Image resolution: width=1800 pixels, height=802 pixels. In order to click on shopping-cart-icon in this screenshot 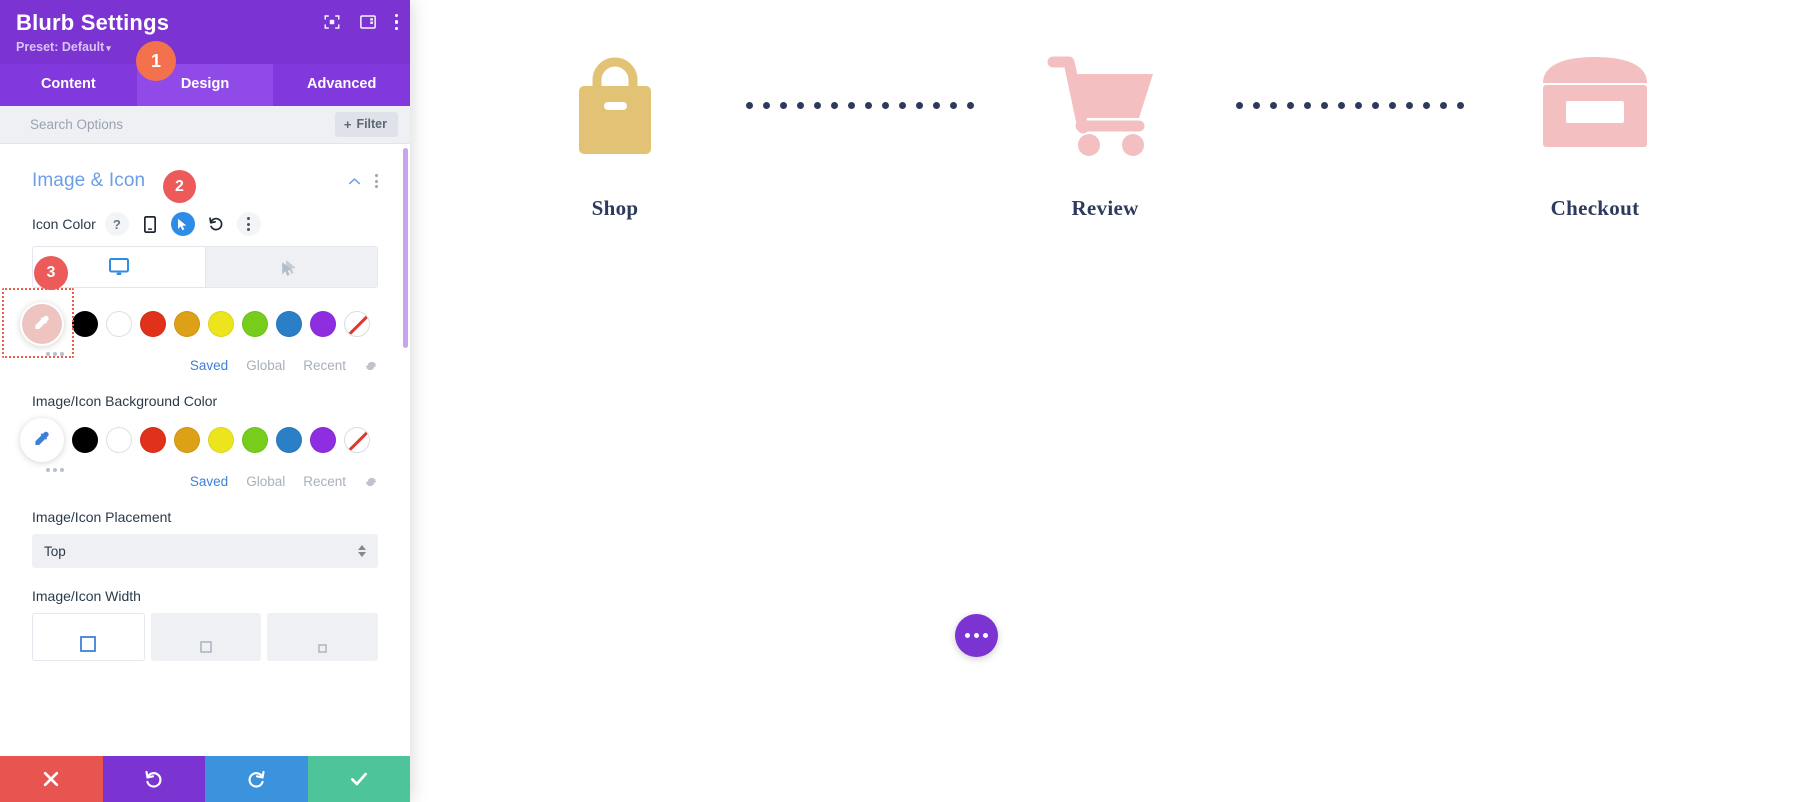, I will do `click(1100, 106)`.